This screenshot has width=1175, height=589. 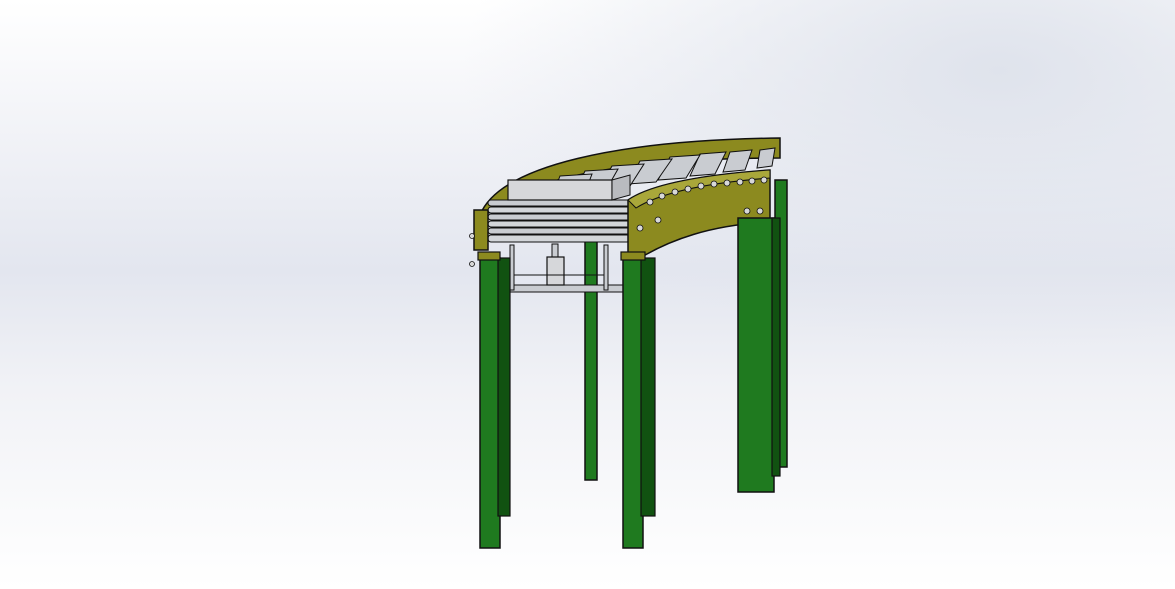 I want to click on right-leg, so click(x=756, y=355).